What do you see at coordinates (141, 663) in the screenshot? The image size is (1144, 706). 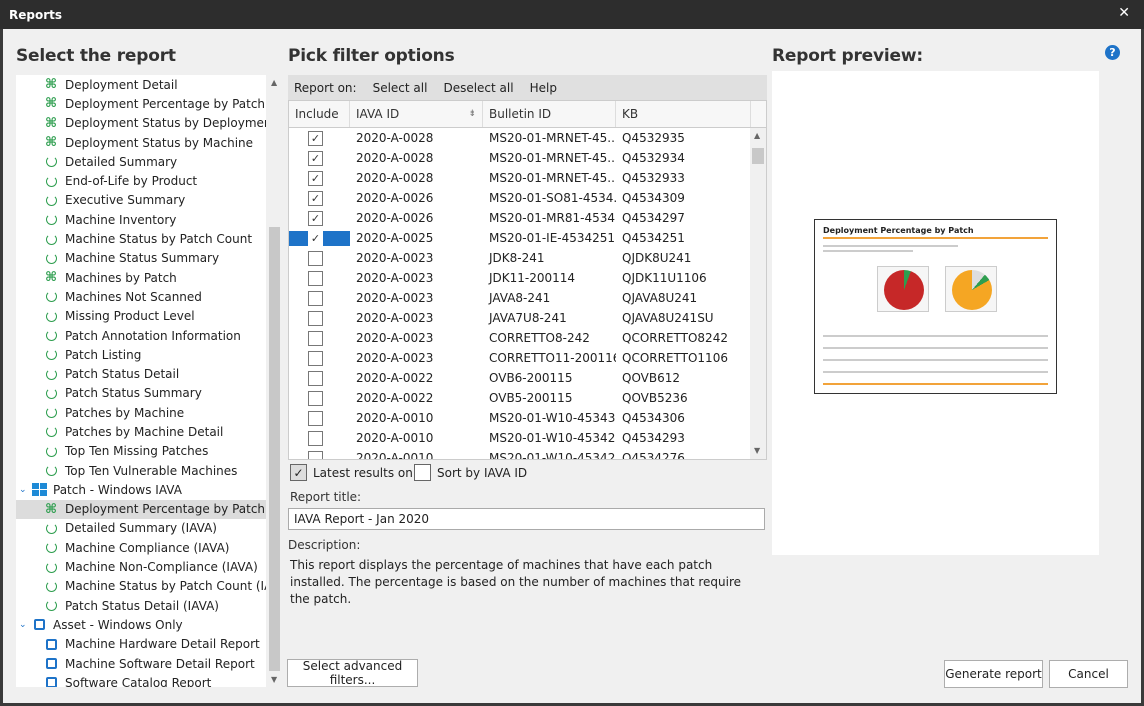 I see `tree-item: Machine Software Detail Report` at bounding box center [141, 663].